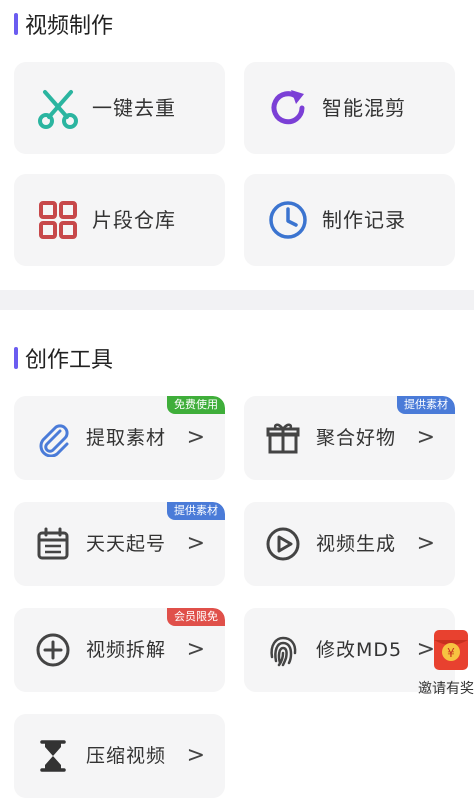  Describe the element at coordinates (451, 653) in the screenshot. I see `packet-yen-text: ¥` at that location.